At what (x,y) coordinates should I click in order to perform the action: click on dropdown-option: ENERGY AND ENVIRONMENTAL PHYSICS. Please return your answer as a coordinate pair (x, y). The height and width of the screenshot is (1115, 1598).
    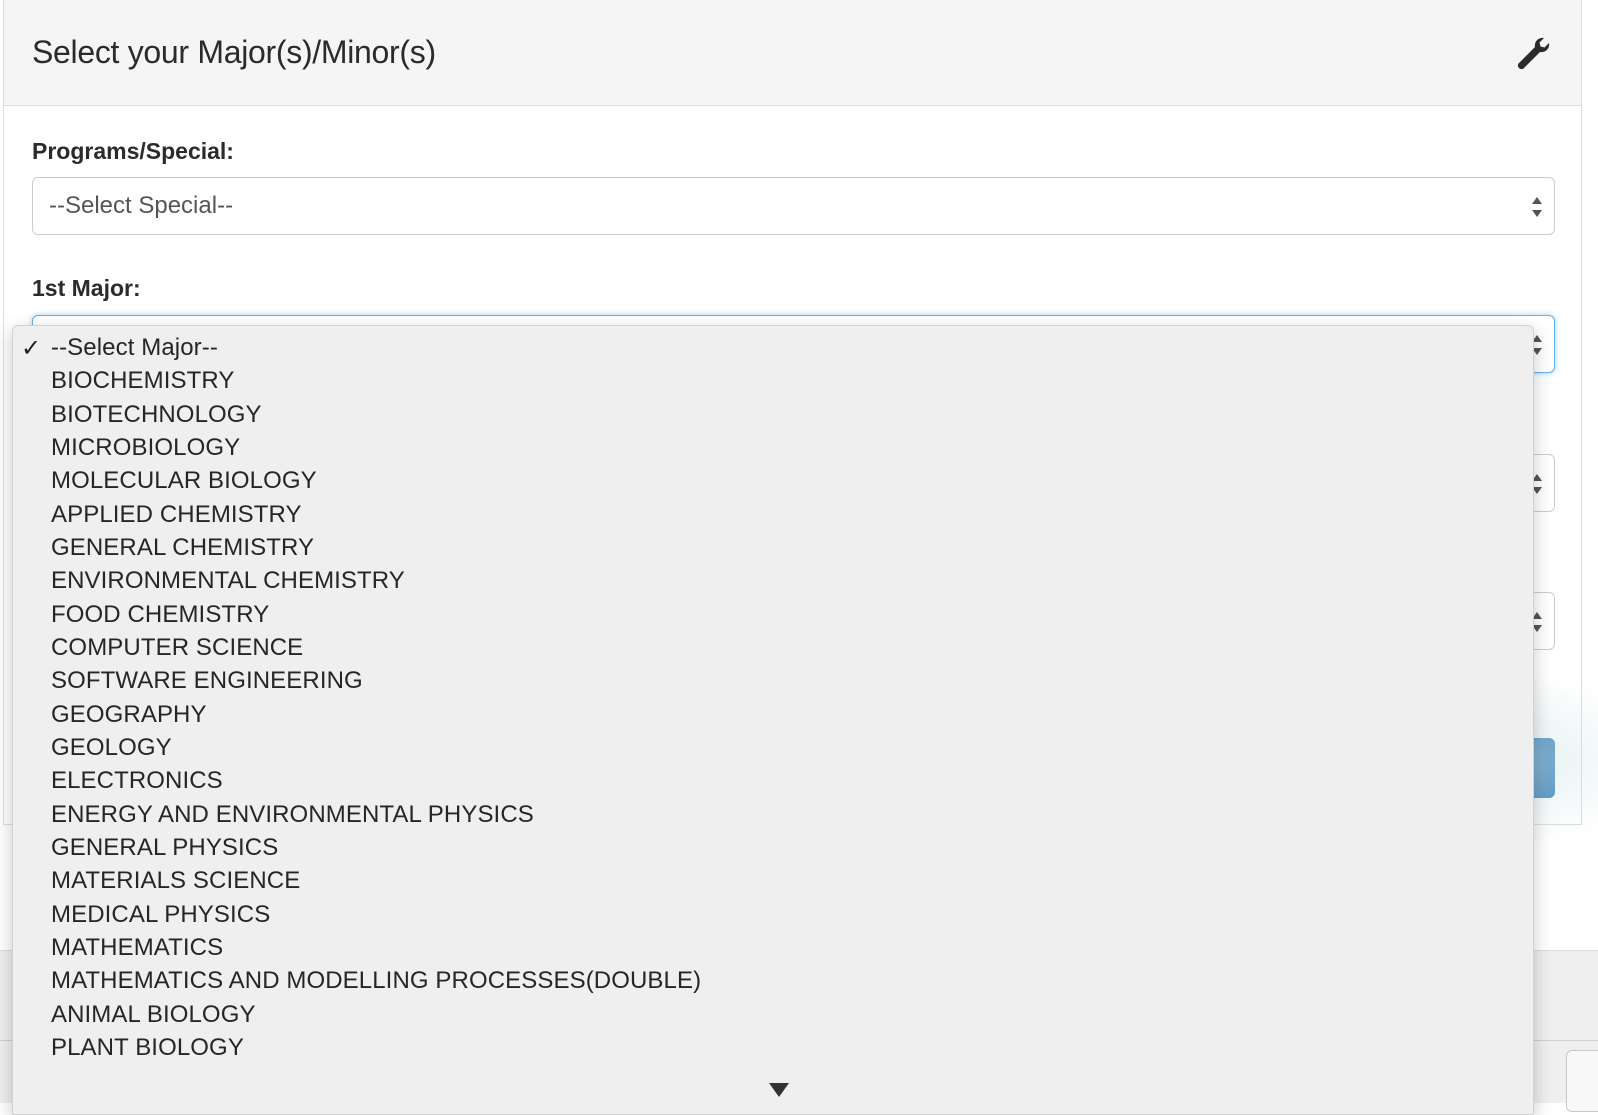
    Looking at the image, I should click on (292, 815).